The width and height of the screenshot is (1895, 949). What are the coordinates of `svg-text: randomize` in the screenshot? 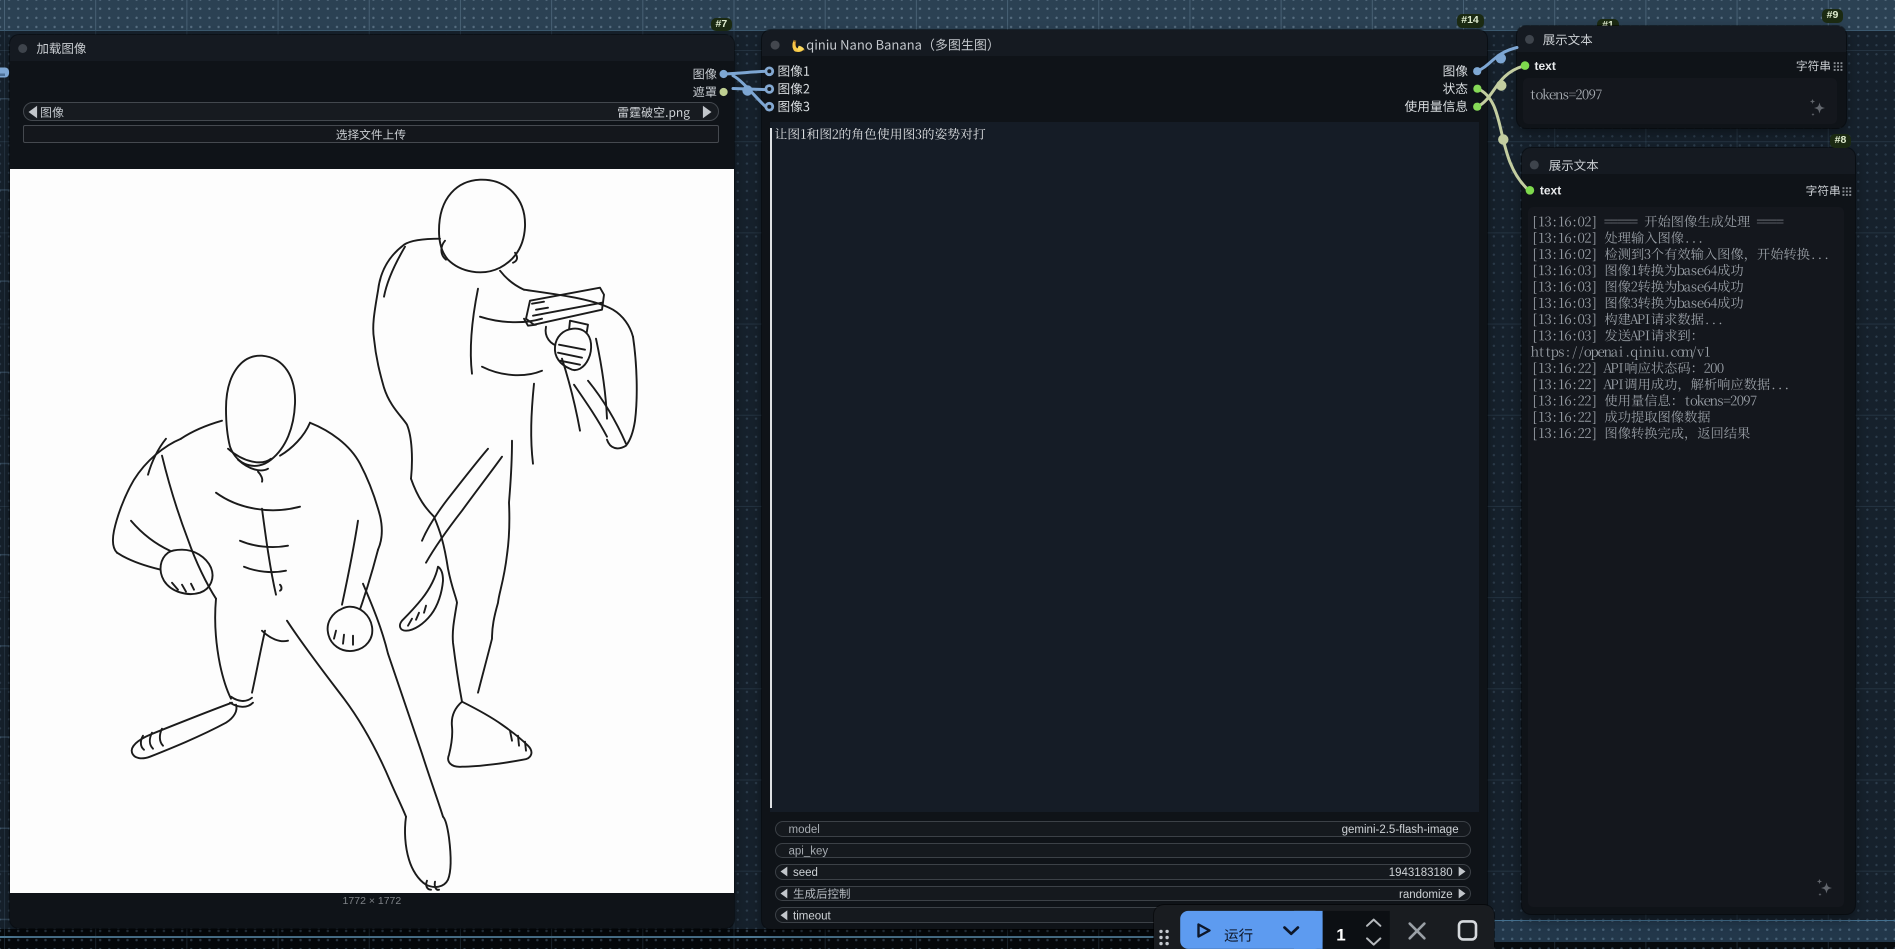 It's located at (1426, 895).